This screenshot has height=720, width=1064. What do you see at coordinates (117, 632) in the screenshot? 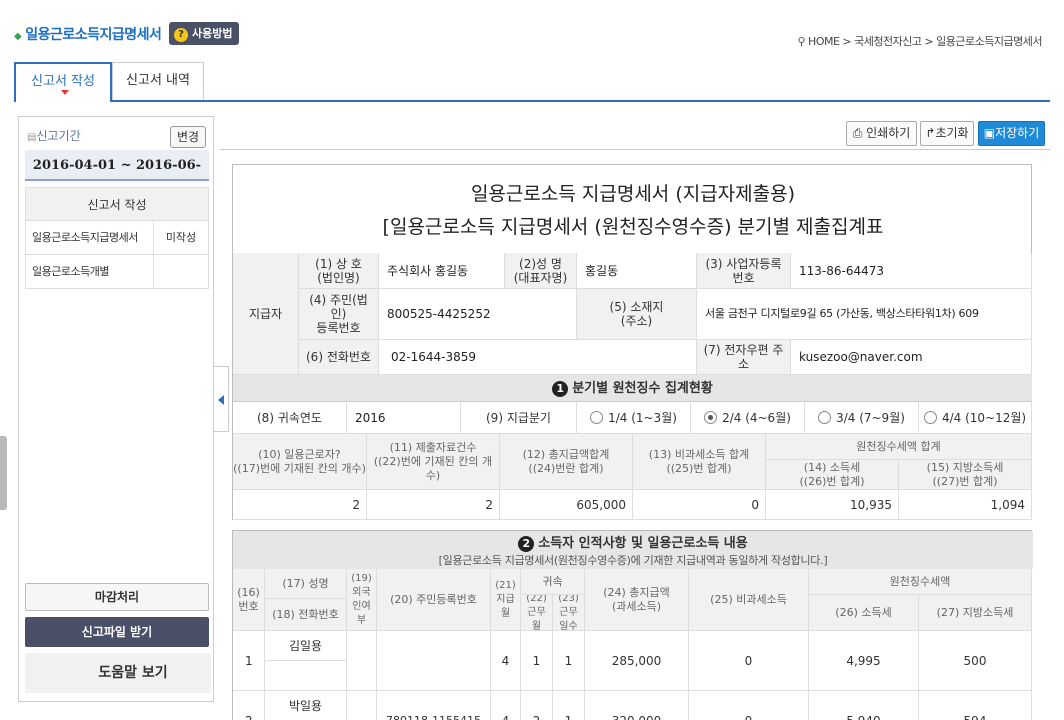
I see `download-file-button: 신고파일 받기` at bounding box center [117, 632].